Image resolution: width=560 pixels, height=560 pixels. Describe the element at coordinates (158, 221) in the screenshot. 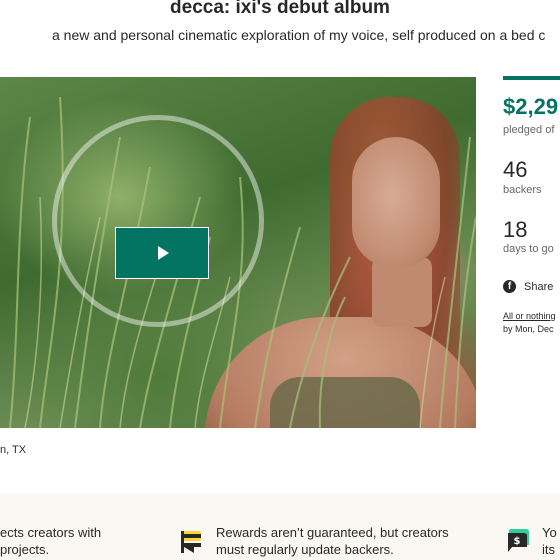

I see `play-ring` at that location.